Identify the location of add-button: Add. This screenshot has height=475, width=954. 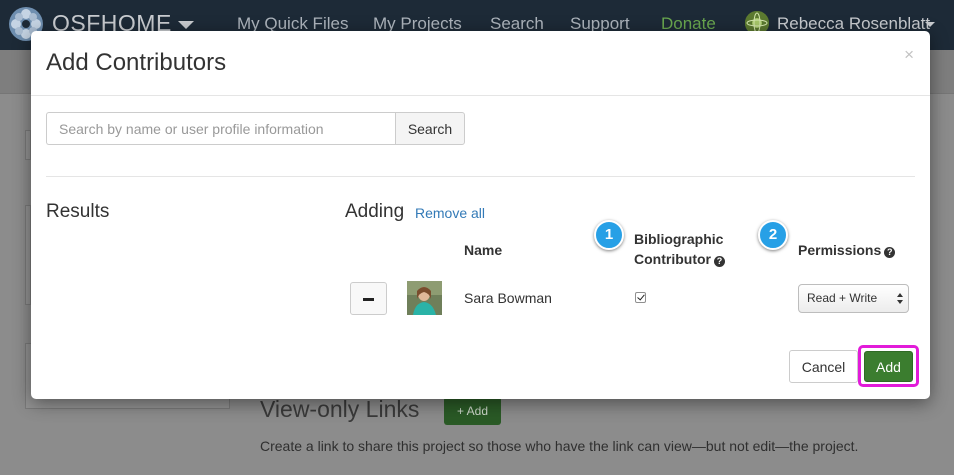
(888, 366).